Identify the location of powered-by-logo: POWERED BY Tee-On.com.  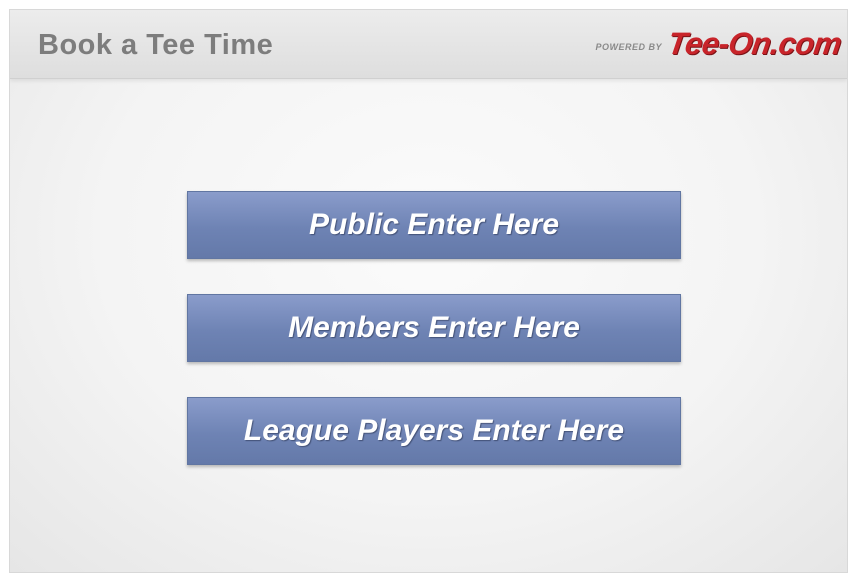
(719, 44).